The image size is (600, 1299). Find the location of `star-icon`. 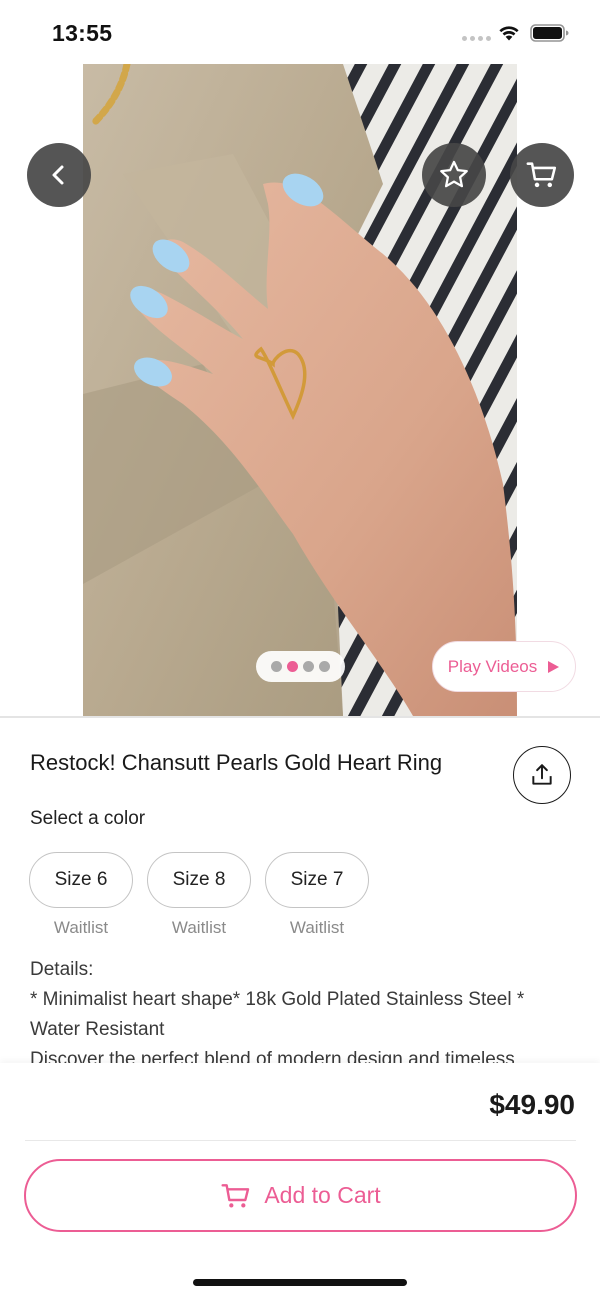

star-icon is located at coordinates (454, 174).